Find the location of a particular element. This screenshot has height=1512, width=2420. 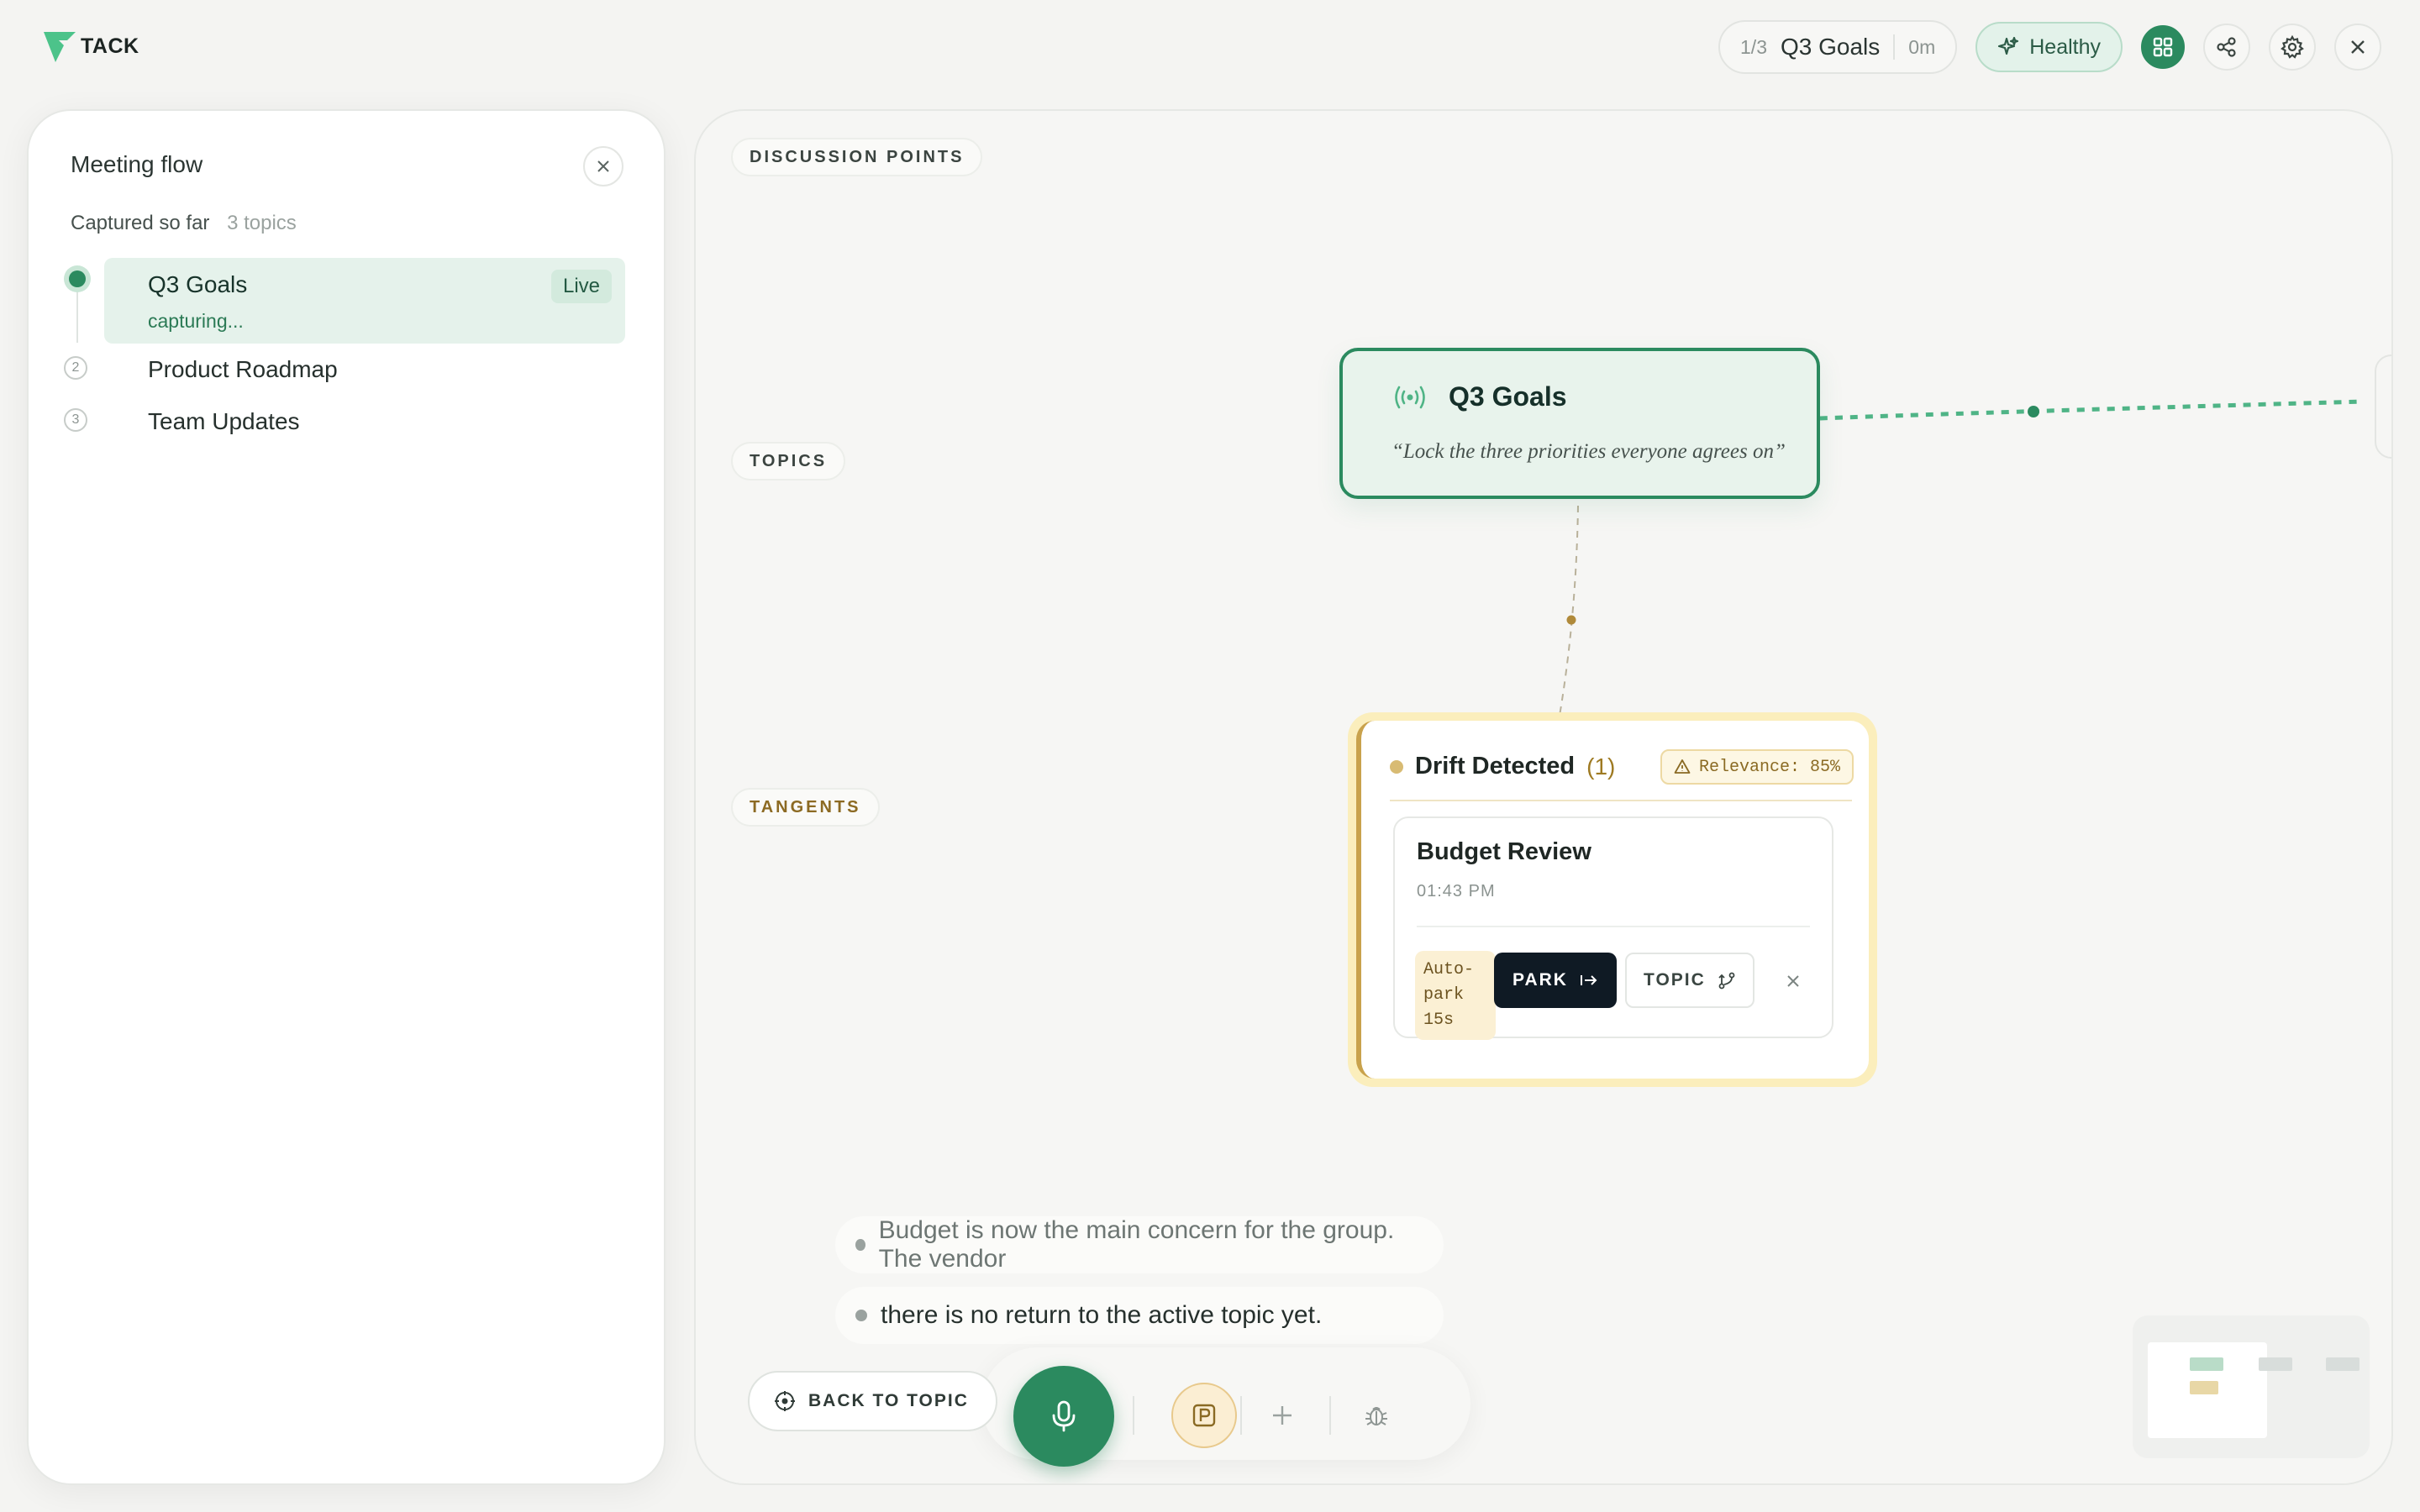

top-toolbar: 1/3 Q3 Goals 0m Healthy is located at coordinates (2049, 47).